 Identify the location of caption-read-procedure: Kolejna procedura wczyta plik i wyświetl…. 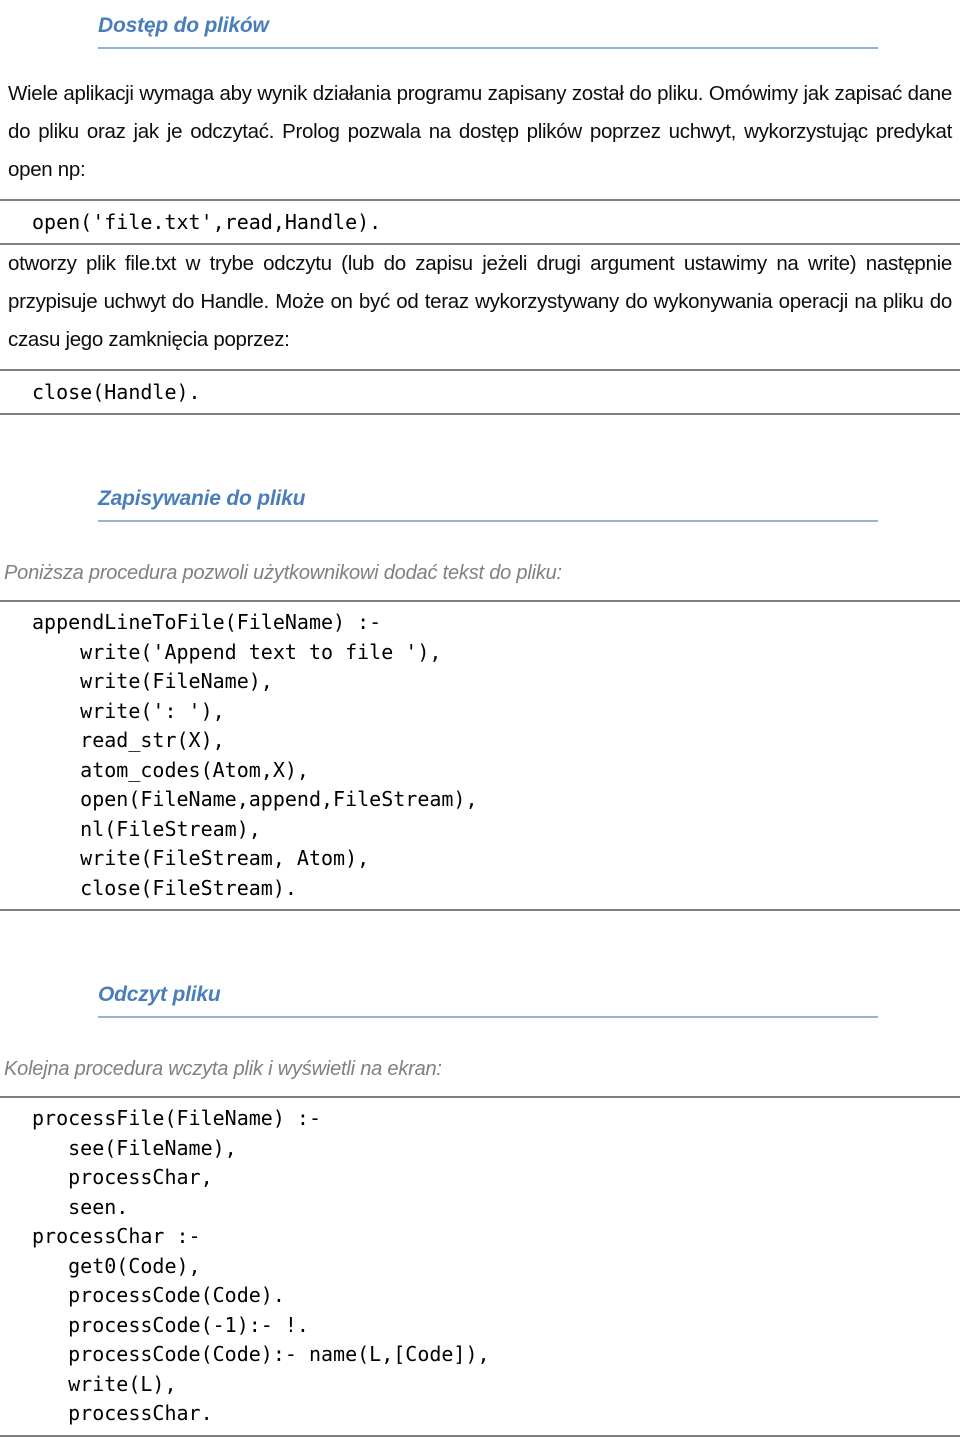
(223, 1069).